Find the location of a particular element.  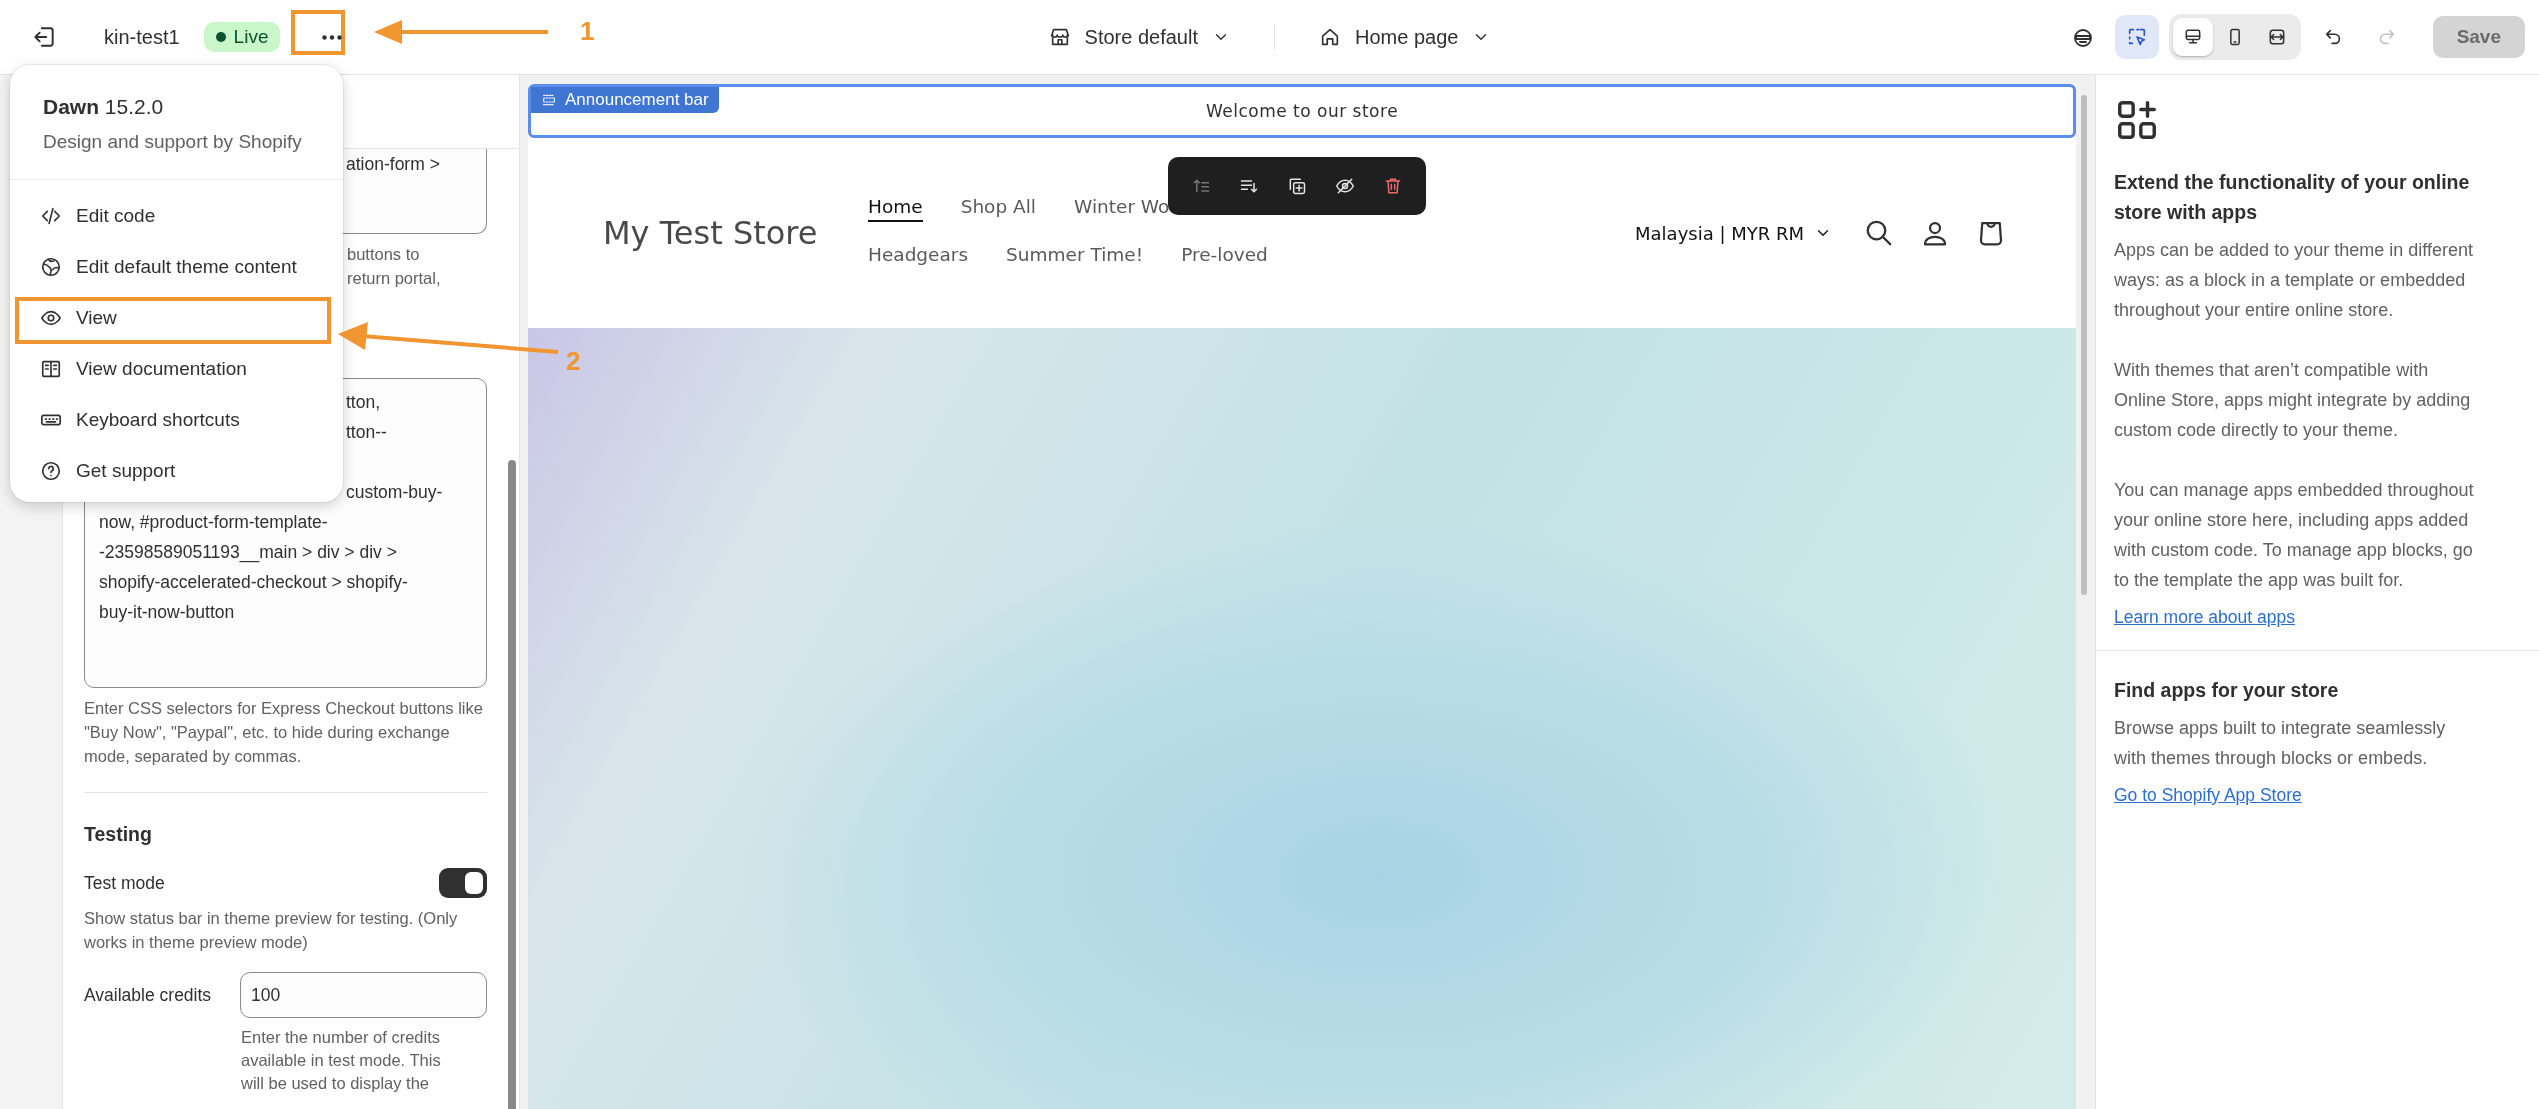

field-label: Available credits is located at coordinates (148, 995).